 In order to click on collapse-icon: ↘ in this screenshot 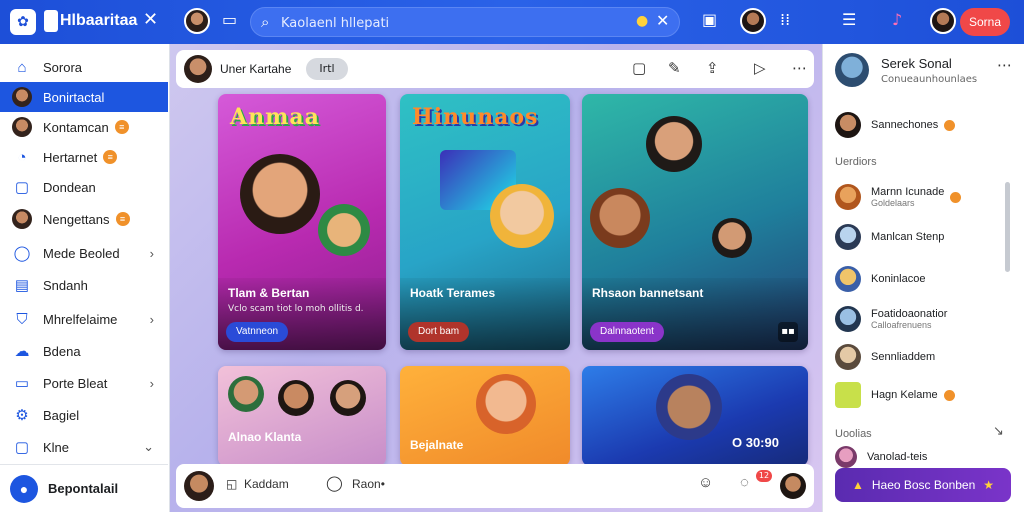, I will do `click(998, 431)`.